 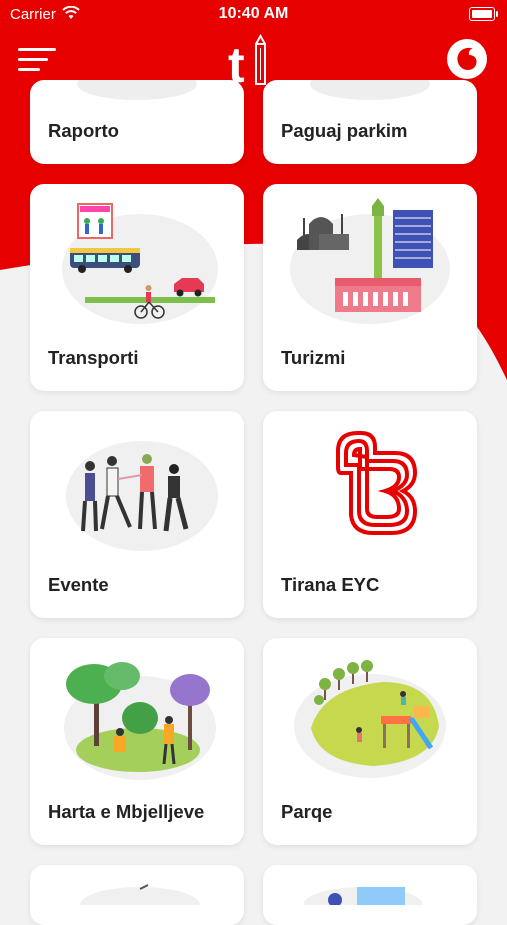 What do you see at coordinates (137, 90) in the screenshot?
I see `report-illustration-icon` at bounding box center [137, 90].